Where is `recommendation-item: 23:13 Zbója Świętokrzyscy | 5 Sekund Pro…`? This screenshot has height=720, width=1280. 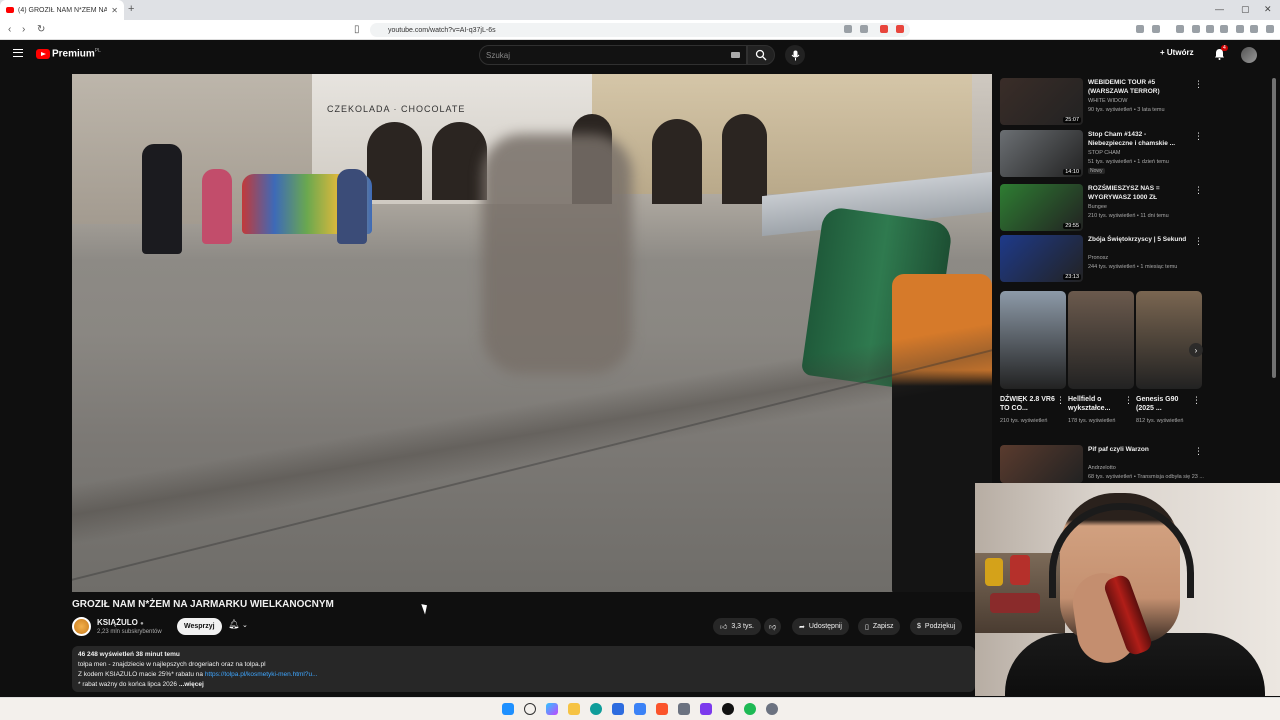 recommendation-item: 23:13 Zbója Świętokrzyscy | 5 Sekund Pro… is located at coordinates (1102, 259).